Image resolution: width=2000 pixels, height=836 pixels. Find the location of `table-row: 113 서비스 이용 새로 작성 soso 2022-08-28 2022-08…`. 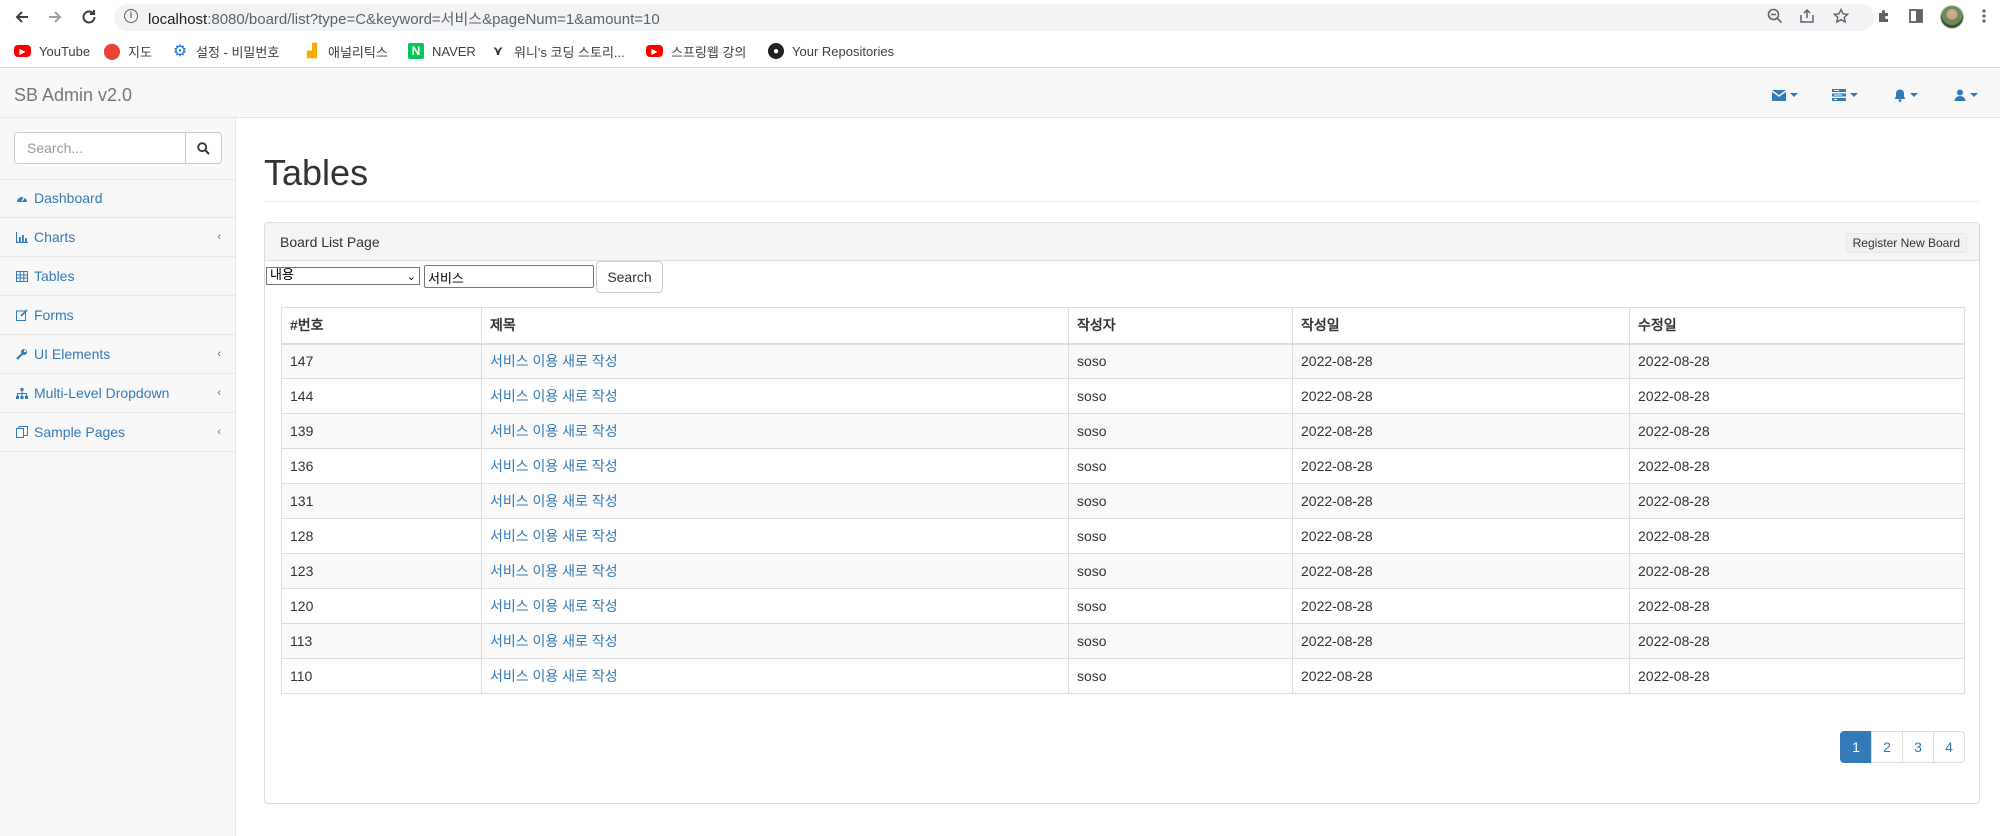

table-row: 113 서비스 이용 새로 작성 soso 2022-08-28 2022-08… is located at coordinates (1123, 641).